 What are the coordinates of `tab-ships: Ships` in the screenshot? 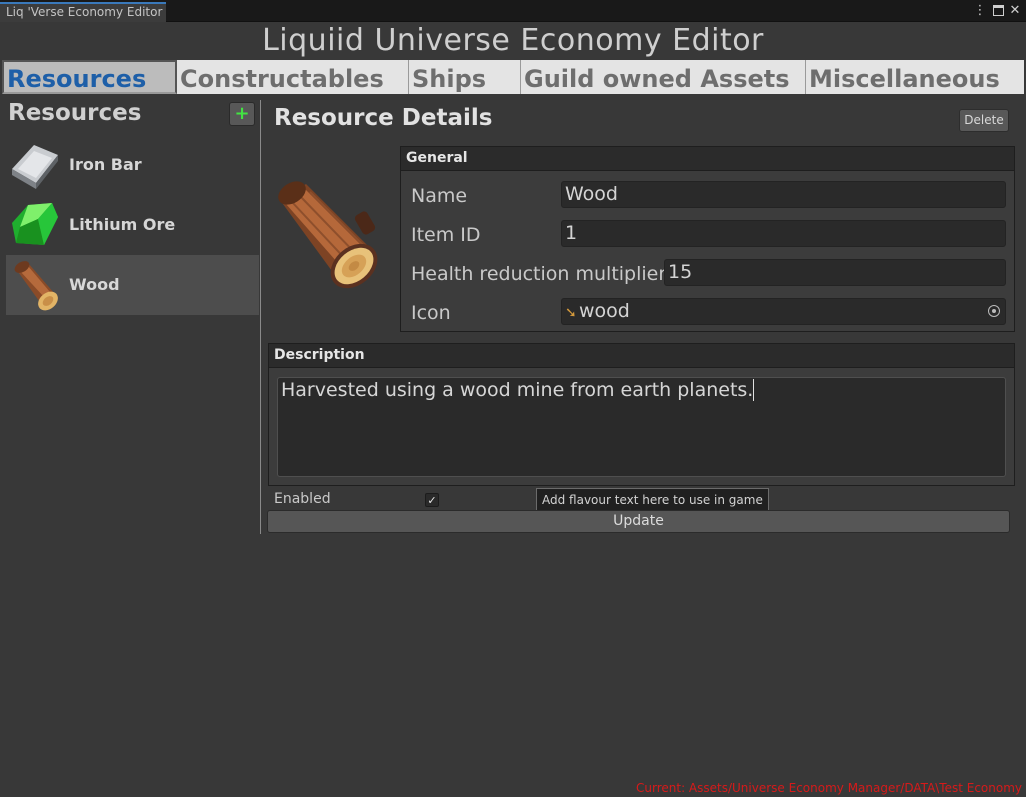 It's located at (465, 77).